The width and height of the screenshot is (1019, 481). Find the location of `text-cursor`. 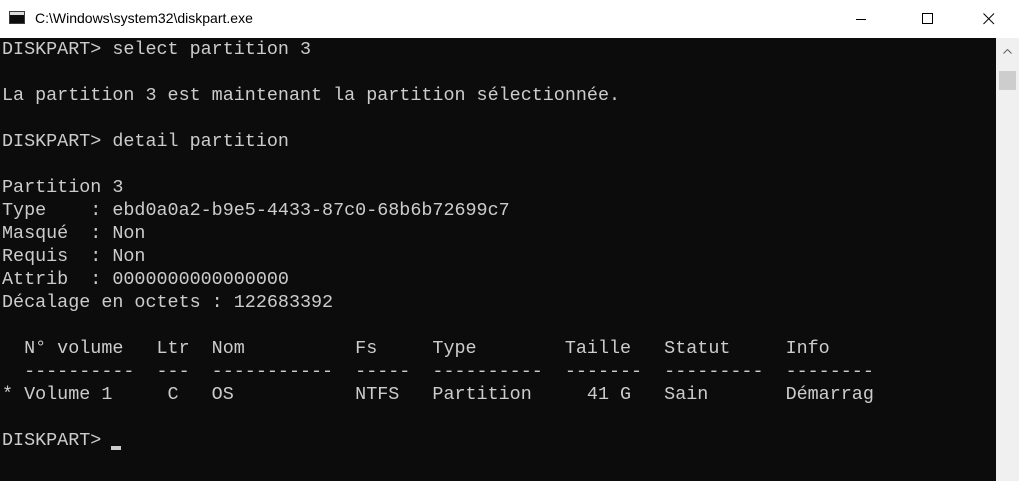

text-cursor is located at coordinates (116, 448).